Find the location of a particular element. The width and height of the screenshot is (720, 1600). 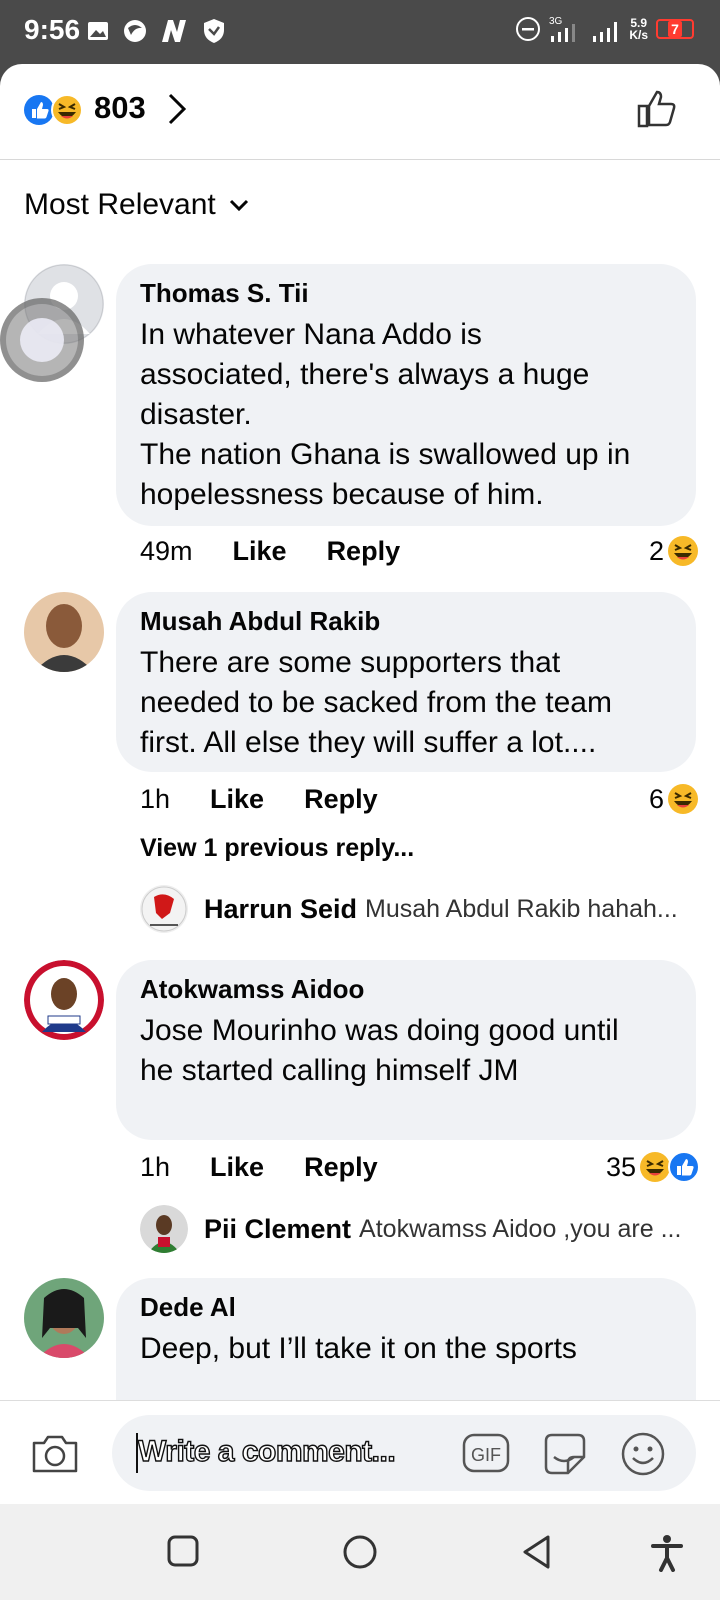

comment-composer: Write a comment... GIF is located at coordinates (360, 1452).